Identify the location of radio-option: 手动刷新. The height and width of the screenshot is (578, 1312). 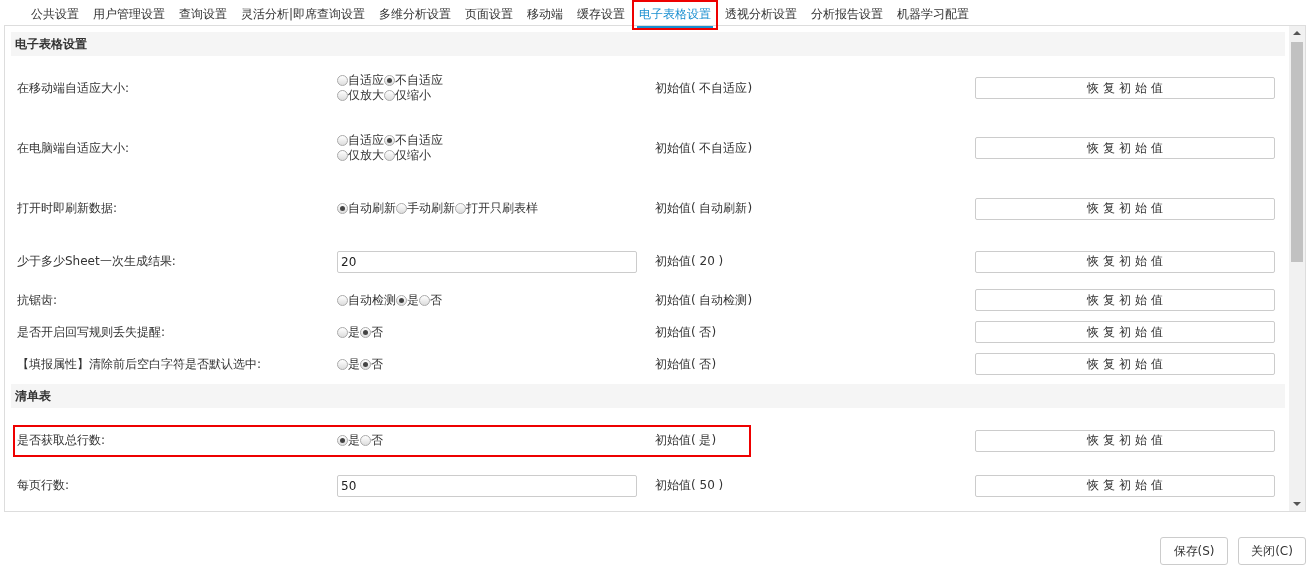
(425, 208).